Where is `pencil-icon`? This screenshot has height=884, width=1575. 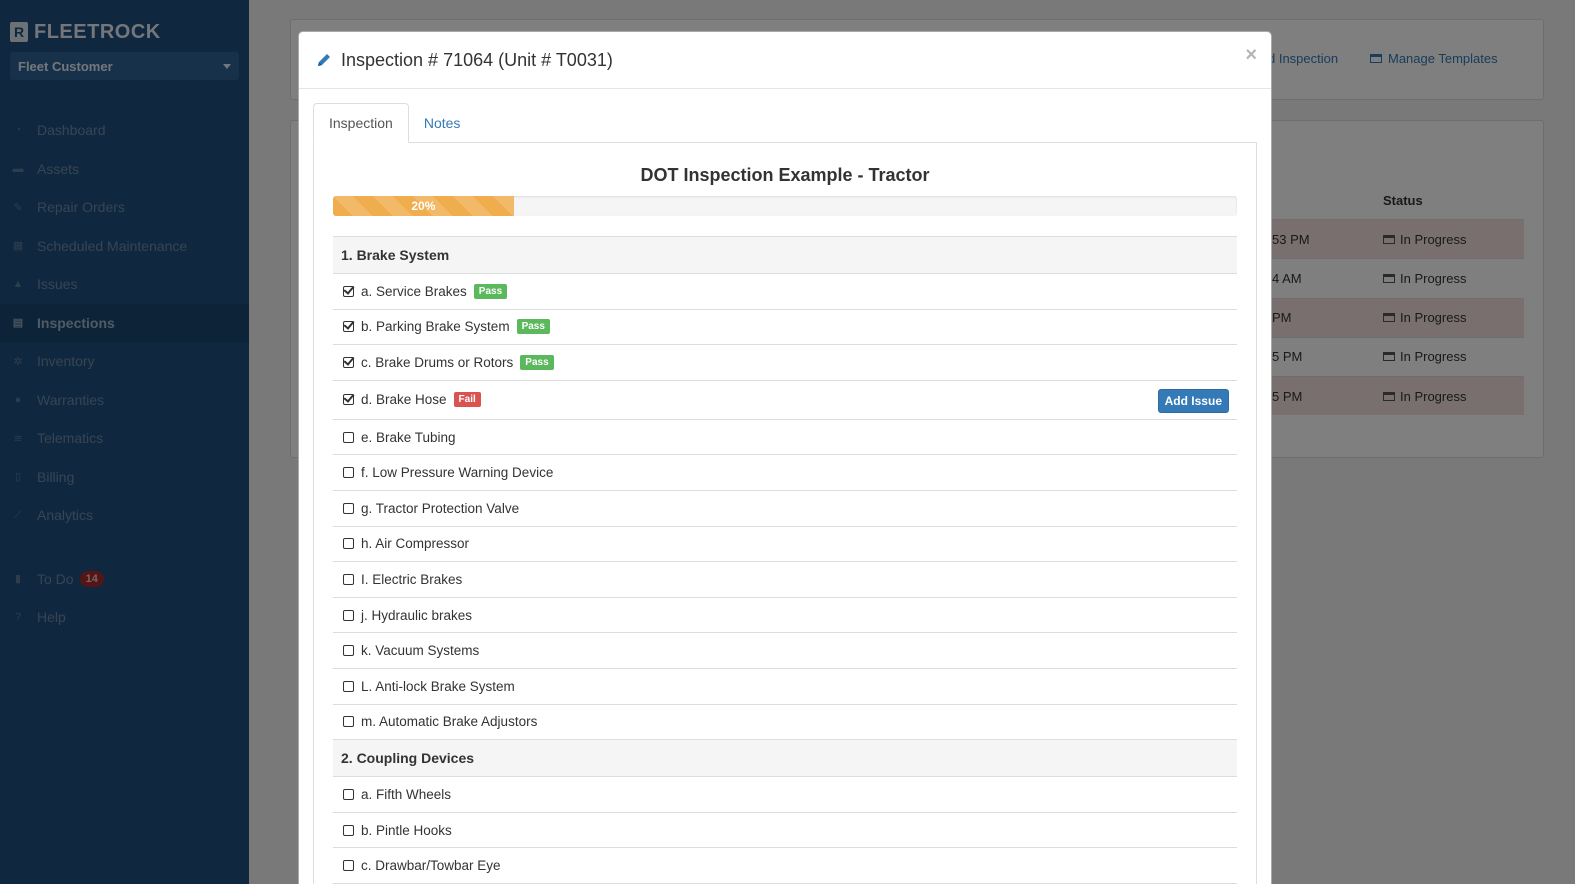
pencil-icon is located at coordinates (324, 60).